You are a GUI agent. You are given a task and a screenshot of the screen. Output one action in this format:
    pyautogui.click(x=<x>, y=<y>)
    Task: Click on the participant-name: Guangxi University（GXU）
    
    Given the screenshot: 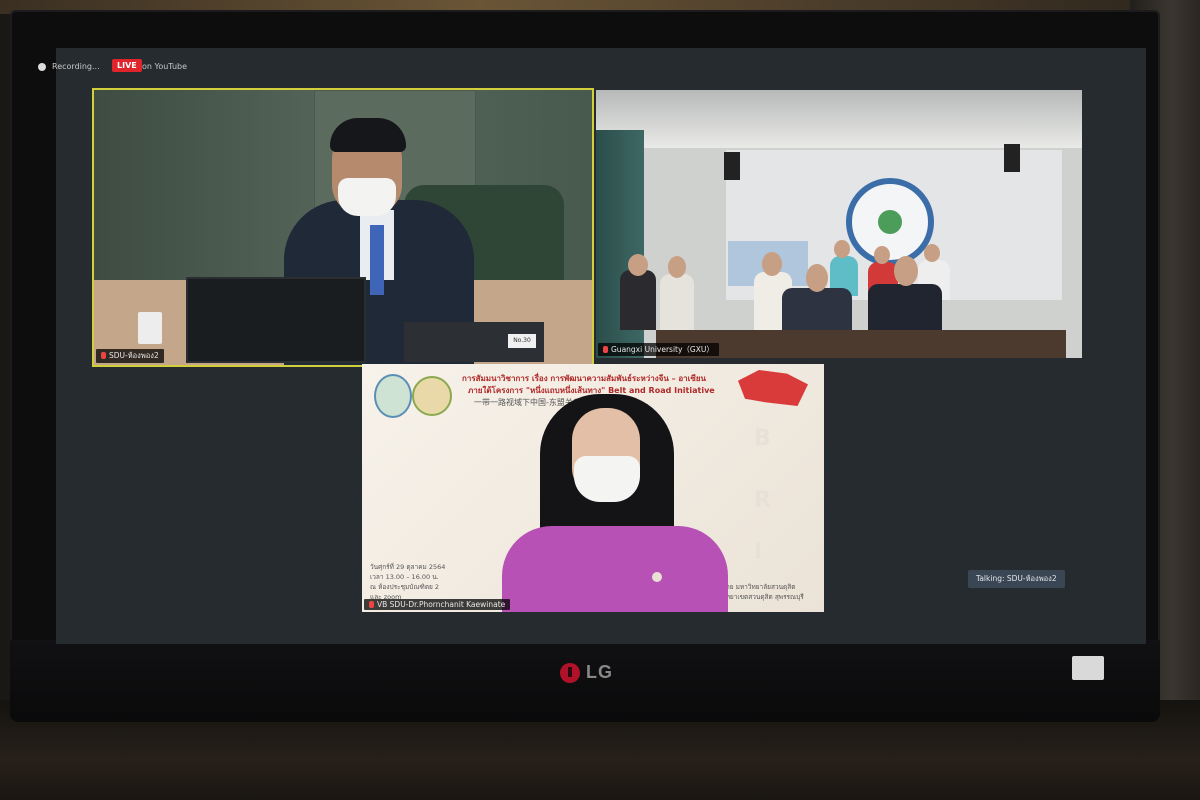 What is the action you would take?
    pyautogui.click(x=662, y=349)
    